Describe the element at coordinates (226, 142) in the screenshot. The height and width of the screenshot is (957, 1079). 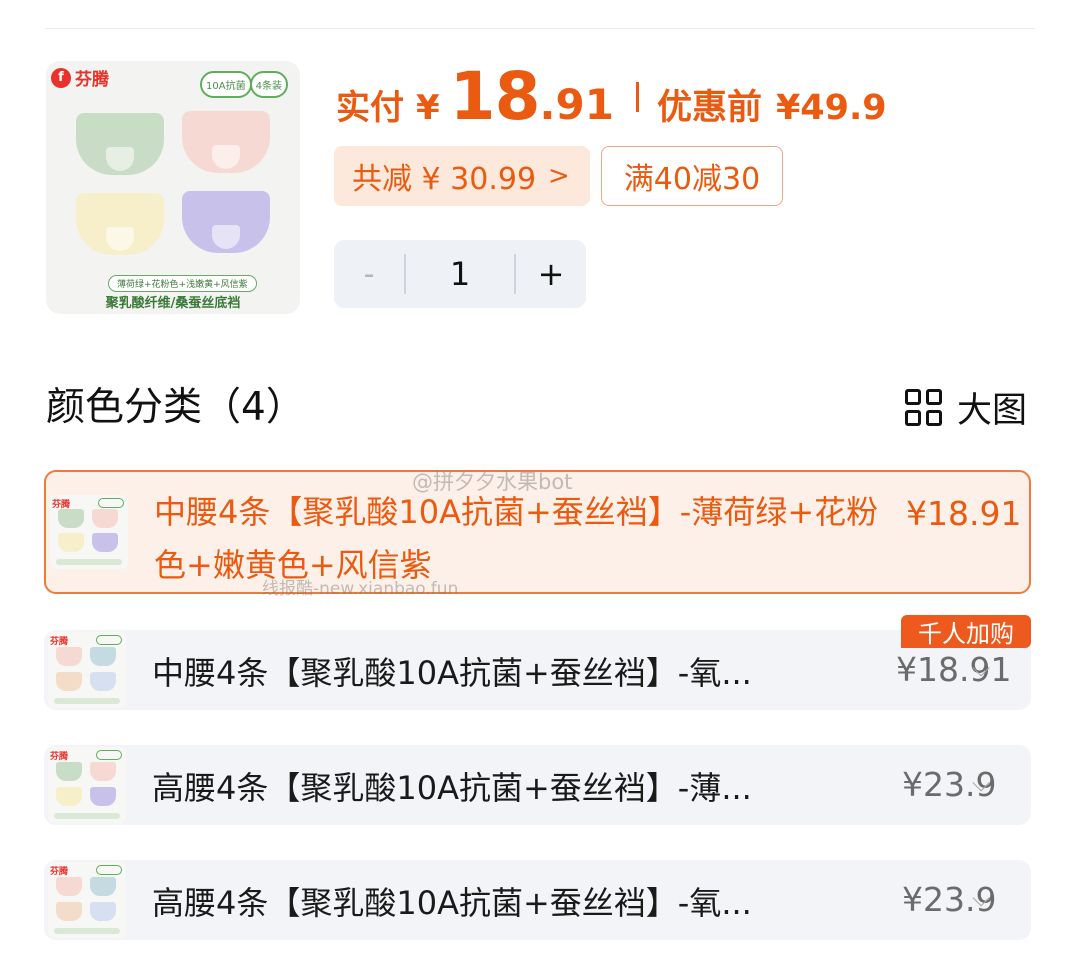
I see `panty-pink` at that location.